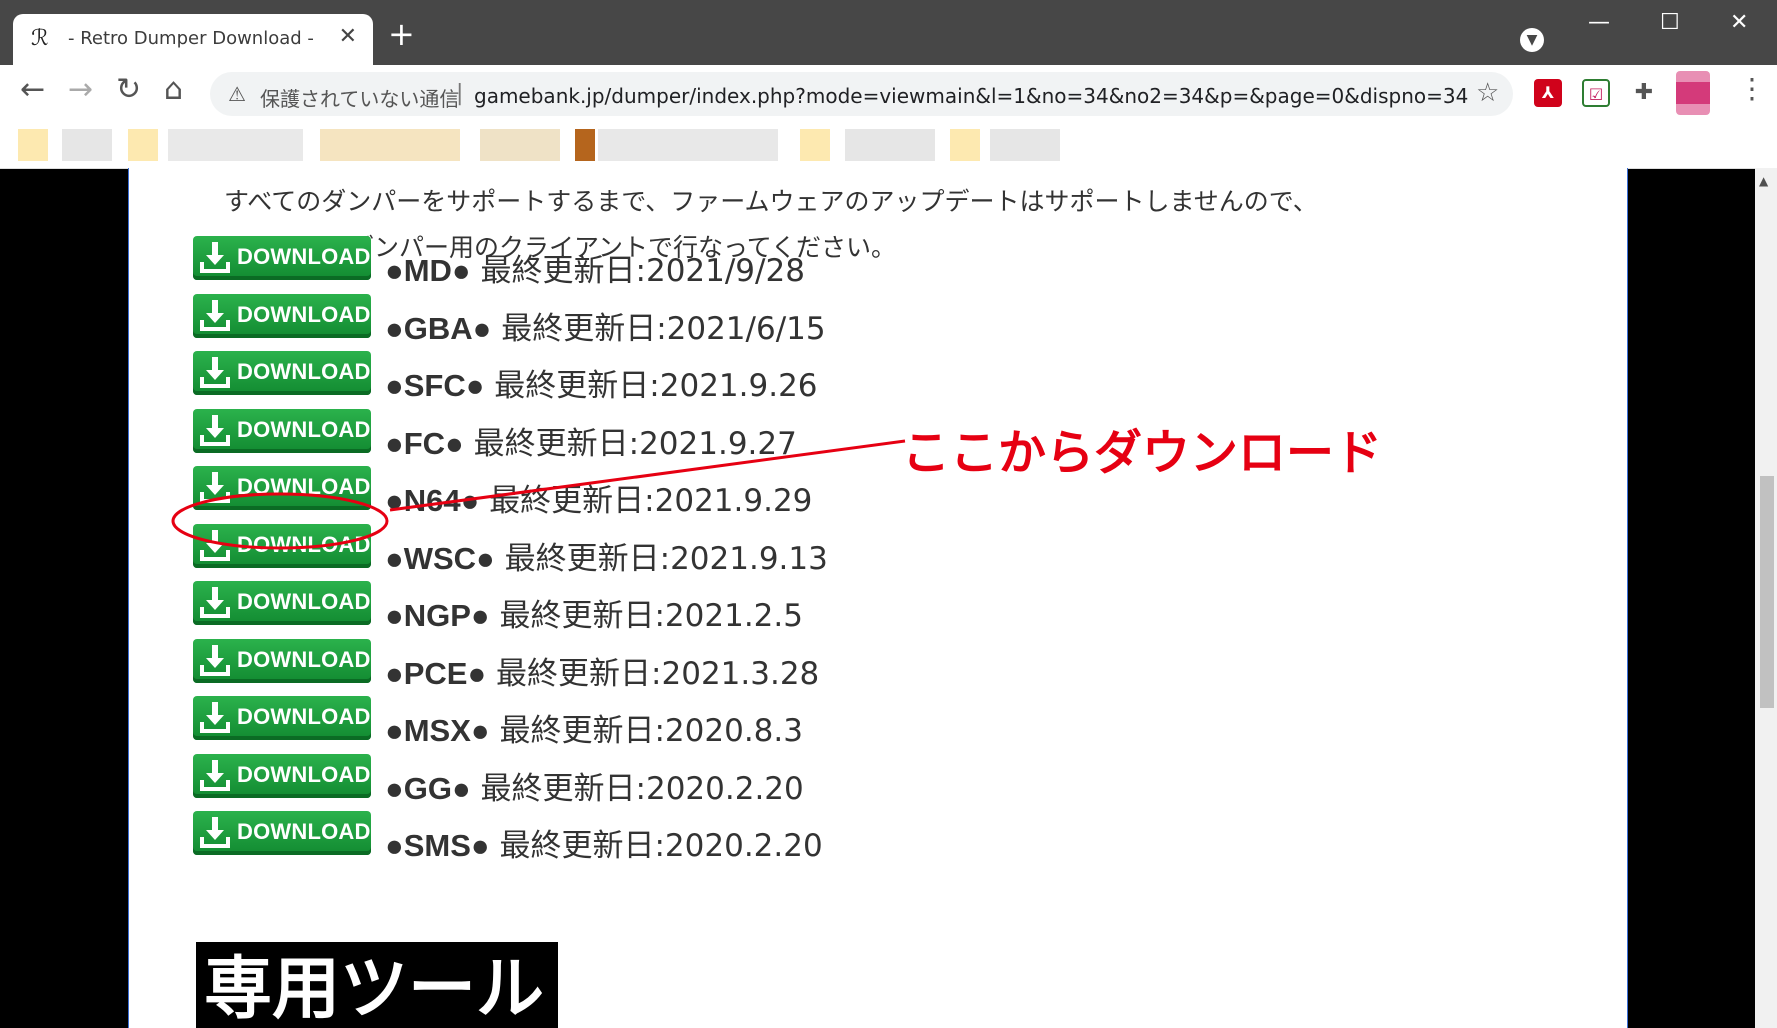  I want to click on annotation-overlay, so click(538, 494).